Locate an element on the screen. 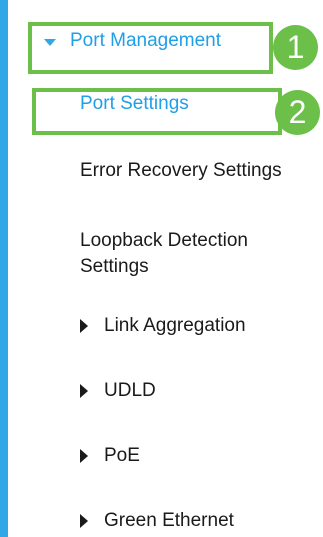 The height and width of the screenshot is (537, 323). highlight-box-port-management is located at coordinates (150, 48).